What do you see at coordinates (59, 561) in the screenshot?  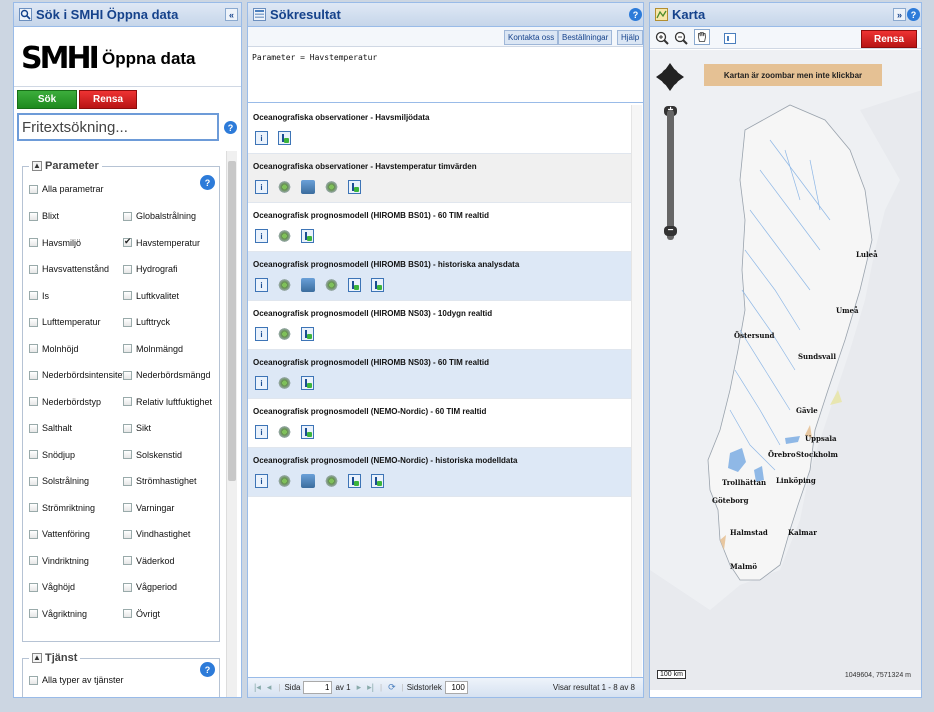 I see `checkbox-parameter: Vindriktning` at bounding box center [59, 561].